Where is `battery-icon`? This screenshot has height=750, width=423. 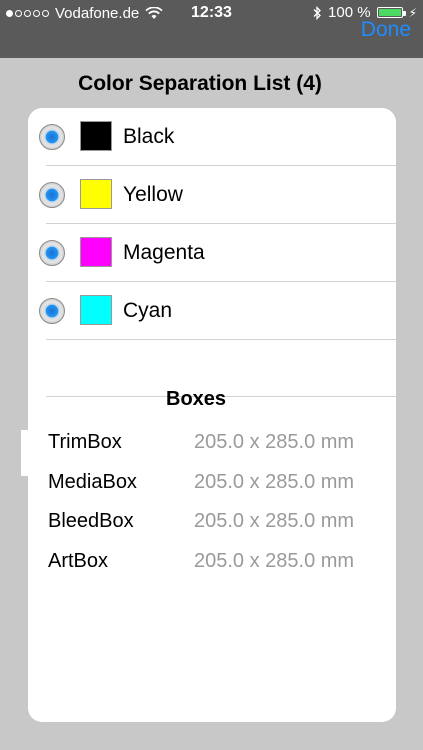
battery-icon is located at coordinates (391, 12).